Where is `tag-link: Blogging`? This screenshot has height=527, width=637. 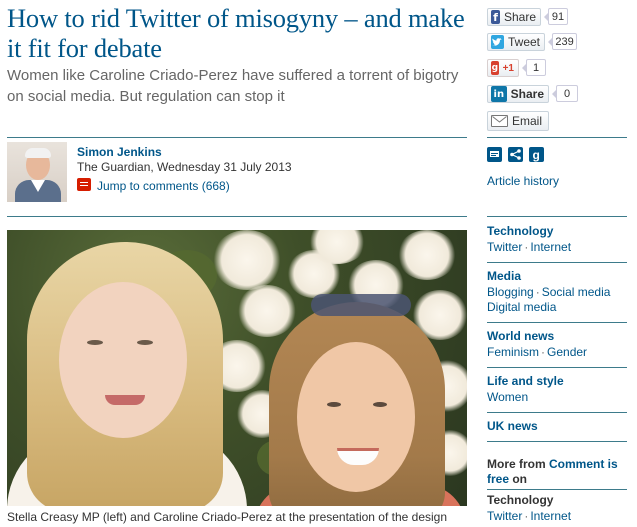 tag-link: Blogging is located at coordinates (510, 292).